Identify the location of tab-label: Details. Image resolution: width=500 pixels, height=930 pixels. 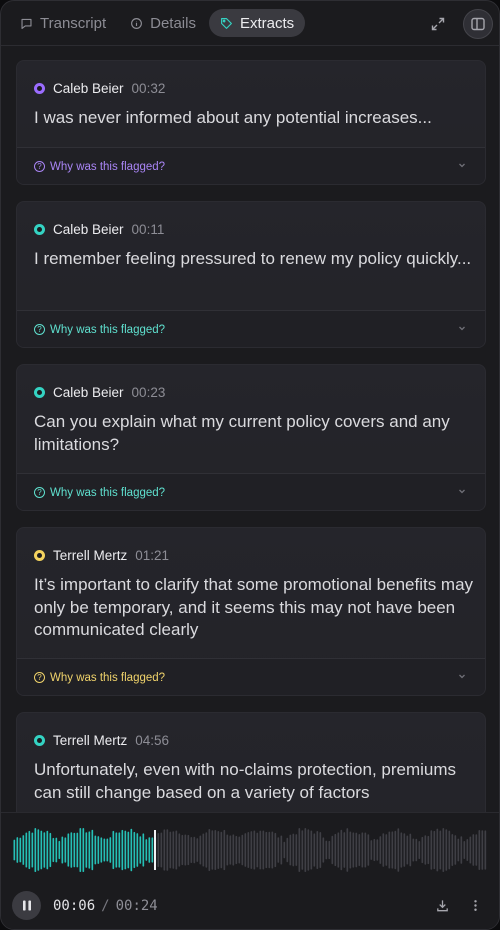
(173, 23).